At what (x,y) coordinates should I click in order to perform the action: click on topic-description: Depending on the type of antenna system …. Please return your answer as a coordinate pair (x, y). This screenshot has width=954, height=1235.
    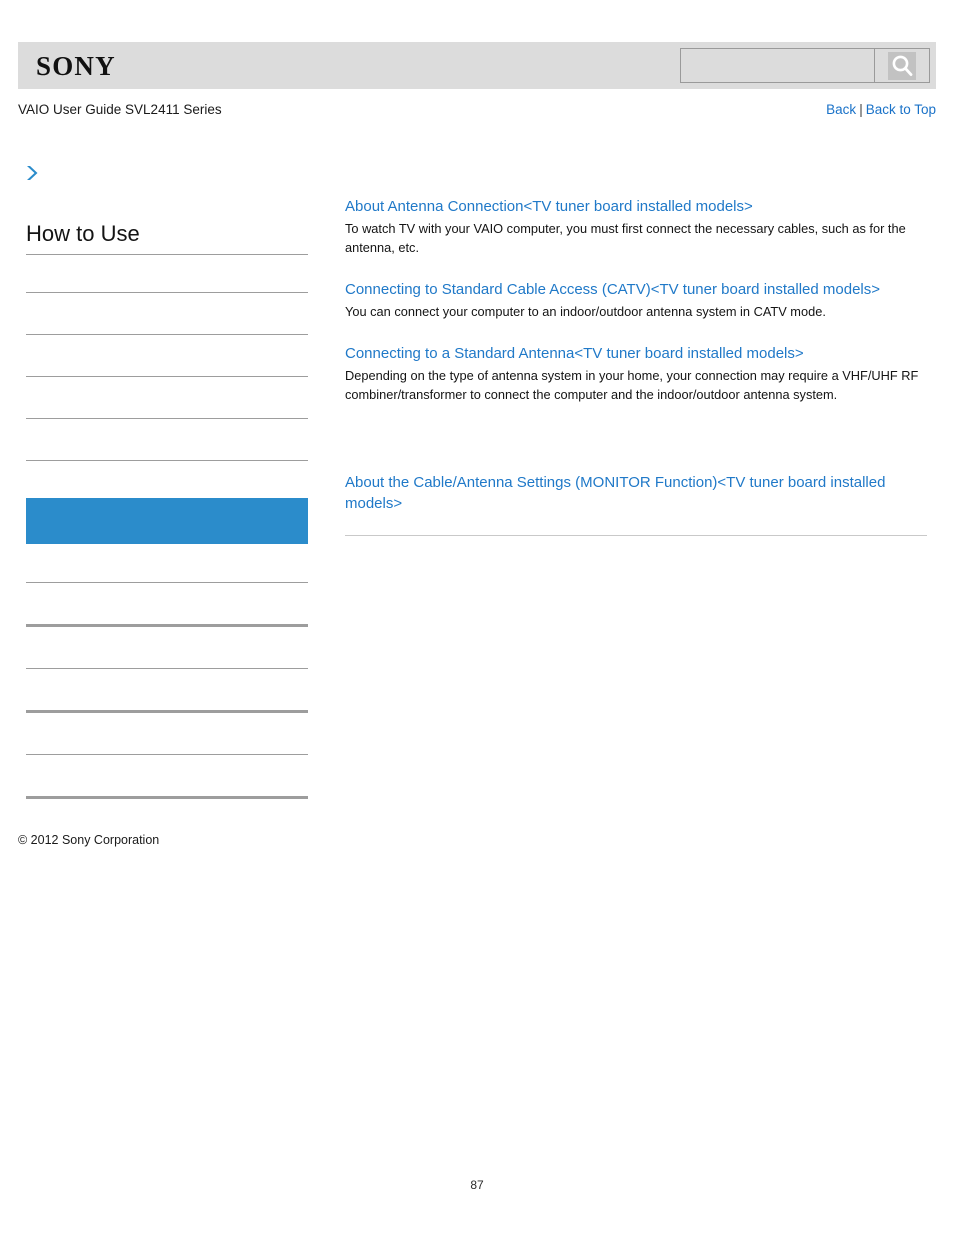
    Looking at the image, I should click on (632, 385).